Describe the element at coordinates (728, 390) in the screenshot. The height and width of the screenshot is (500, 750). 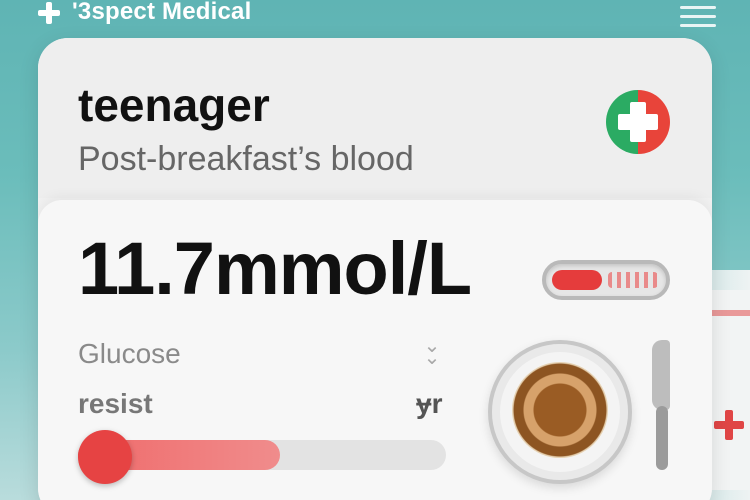
I see `background-medical-box` at that location.